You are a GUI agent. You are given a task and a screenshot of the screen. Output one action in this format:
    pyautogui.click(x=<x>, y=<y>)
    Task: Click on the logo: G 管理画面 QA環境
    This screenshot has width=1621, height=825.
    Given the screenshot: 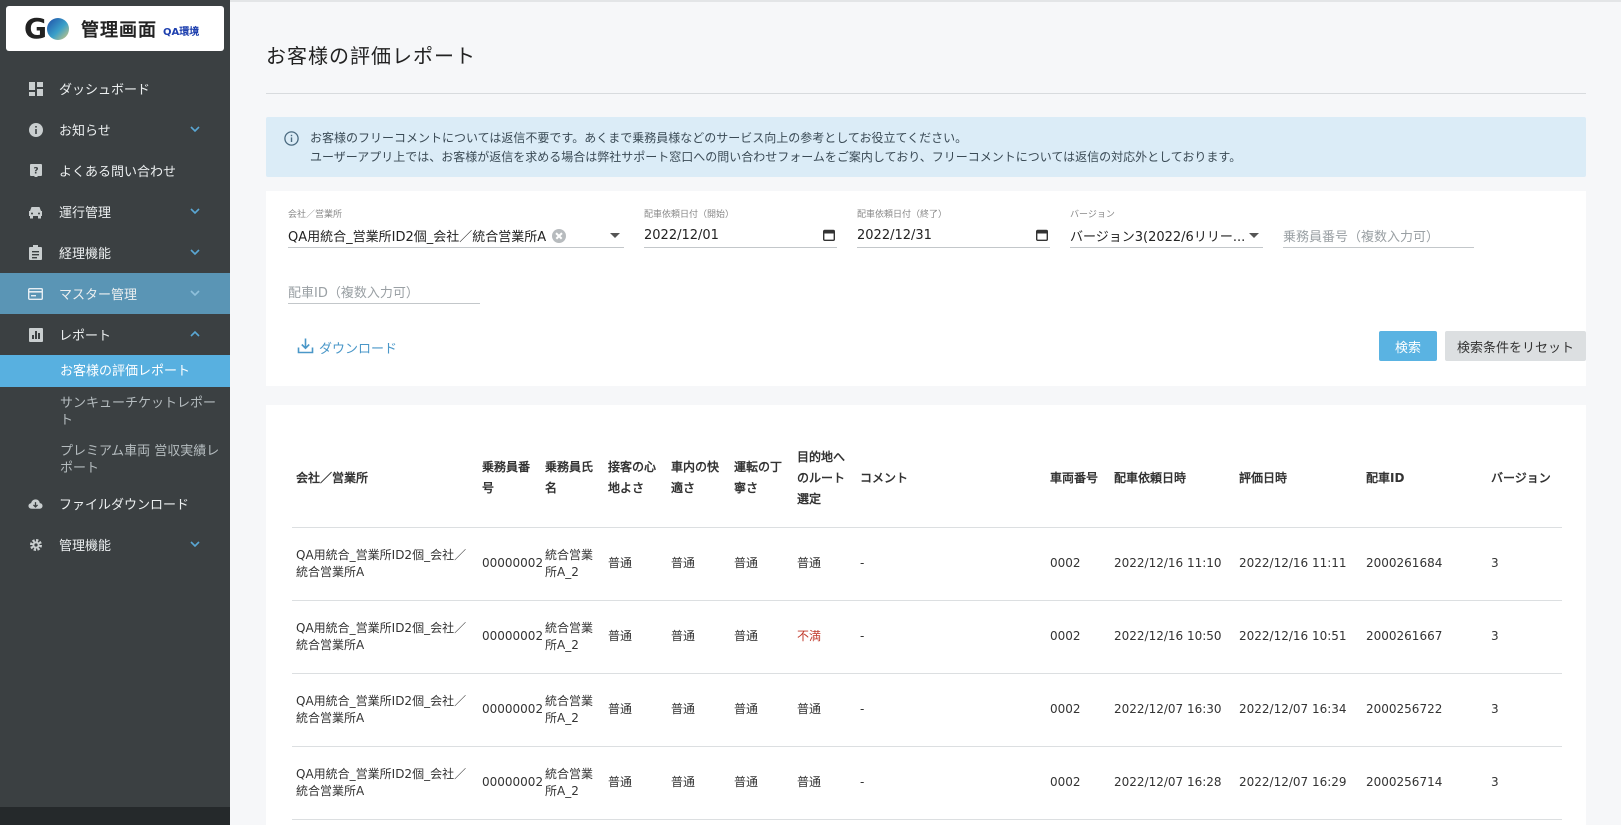 What is the action you would take?
    pyautogui.click(x=115, y=28)
    